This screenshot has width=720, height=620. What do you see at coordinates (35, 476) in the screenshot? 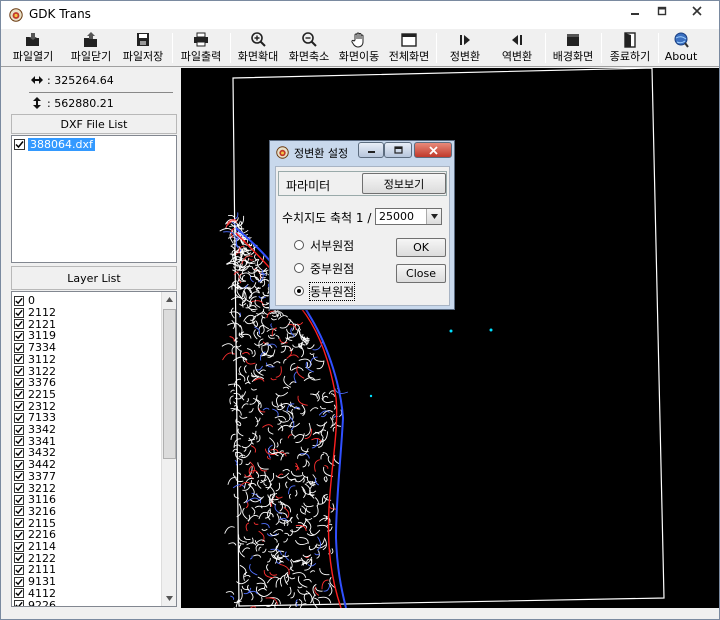
I see `layer-item: 3377` at bounding box center [35, 476].